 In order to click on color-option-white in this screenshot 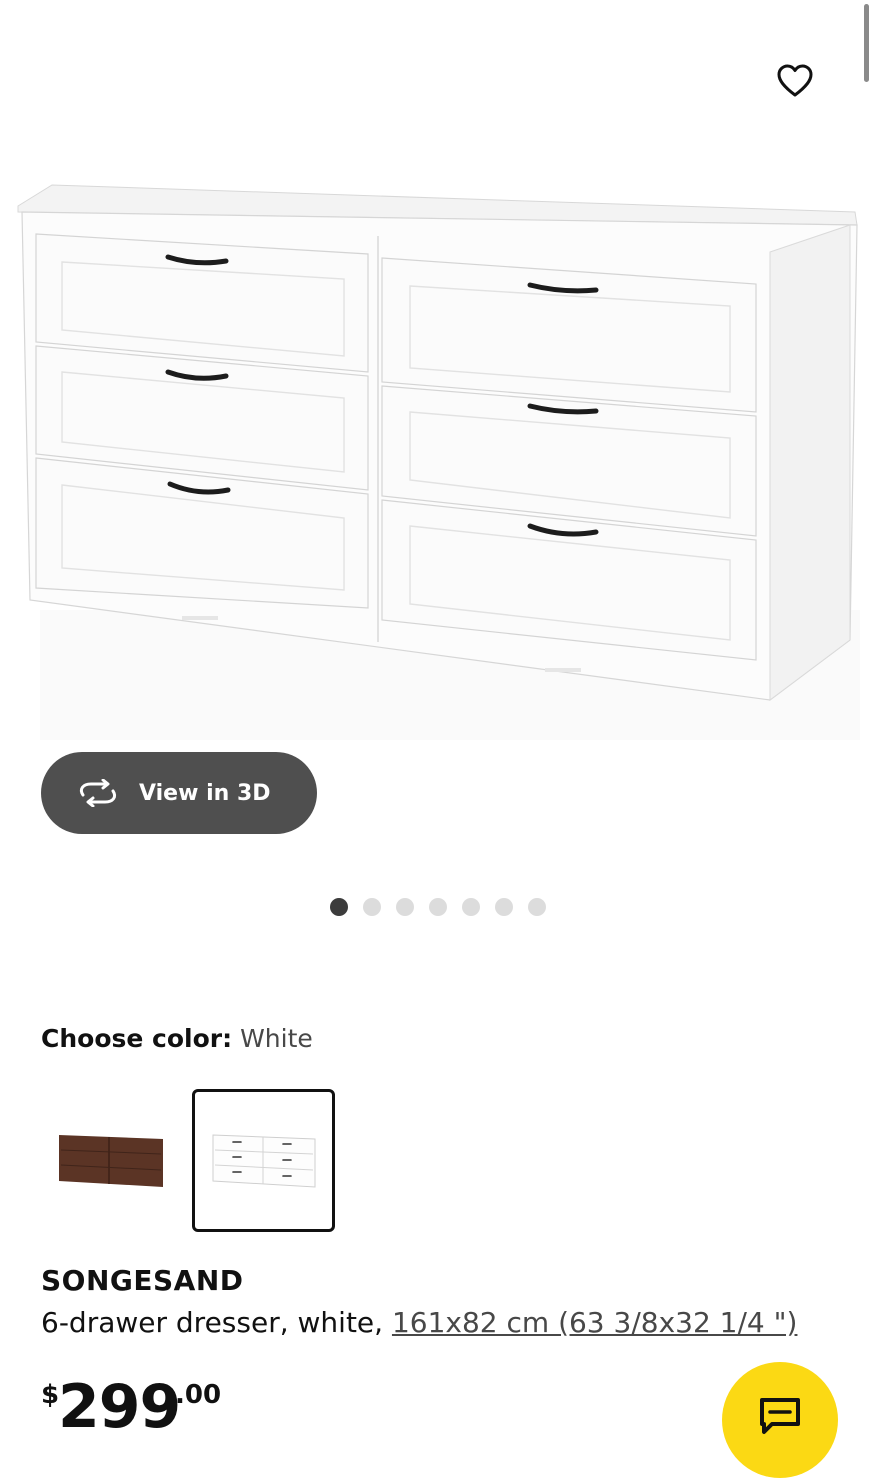, I will do `click(263, 1160)`.